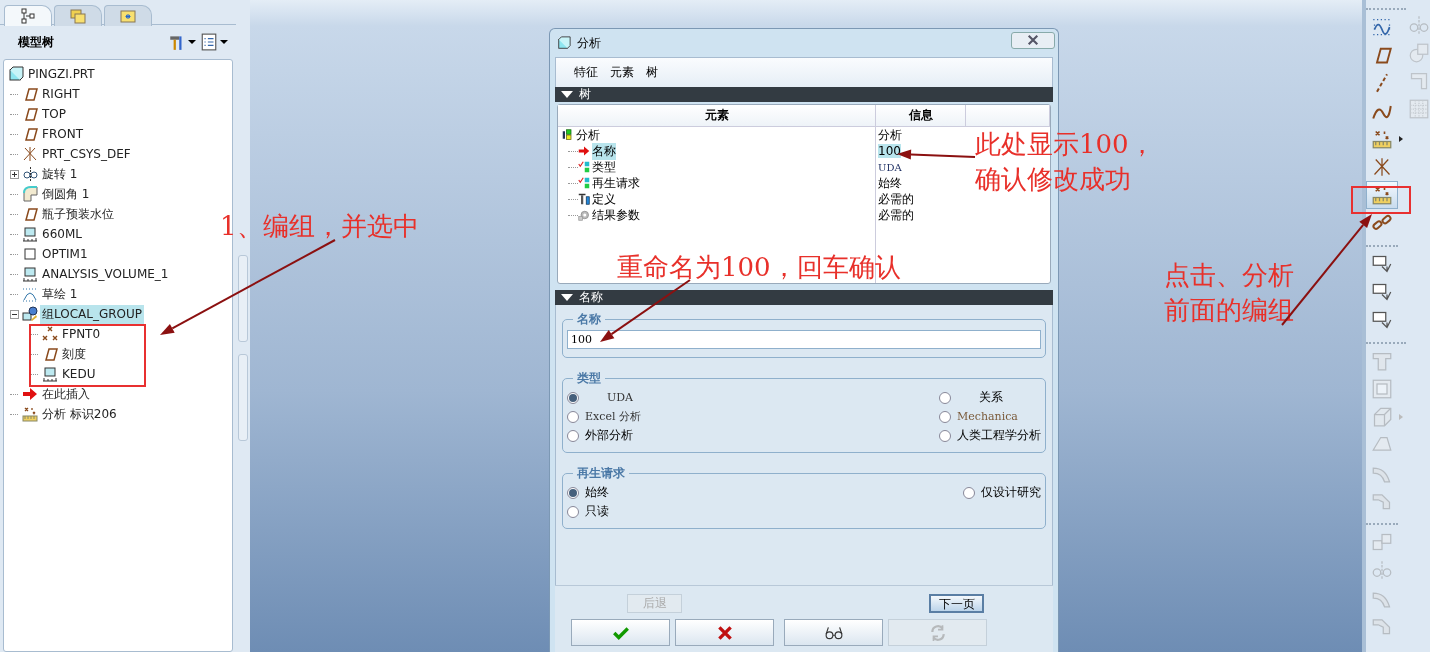 The width and height of the screenshot is (1430, 652). Describe the element at coordinates (30, 174) in the screenshot. I see `axis-circles-icon` at that location.